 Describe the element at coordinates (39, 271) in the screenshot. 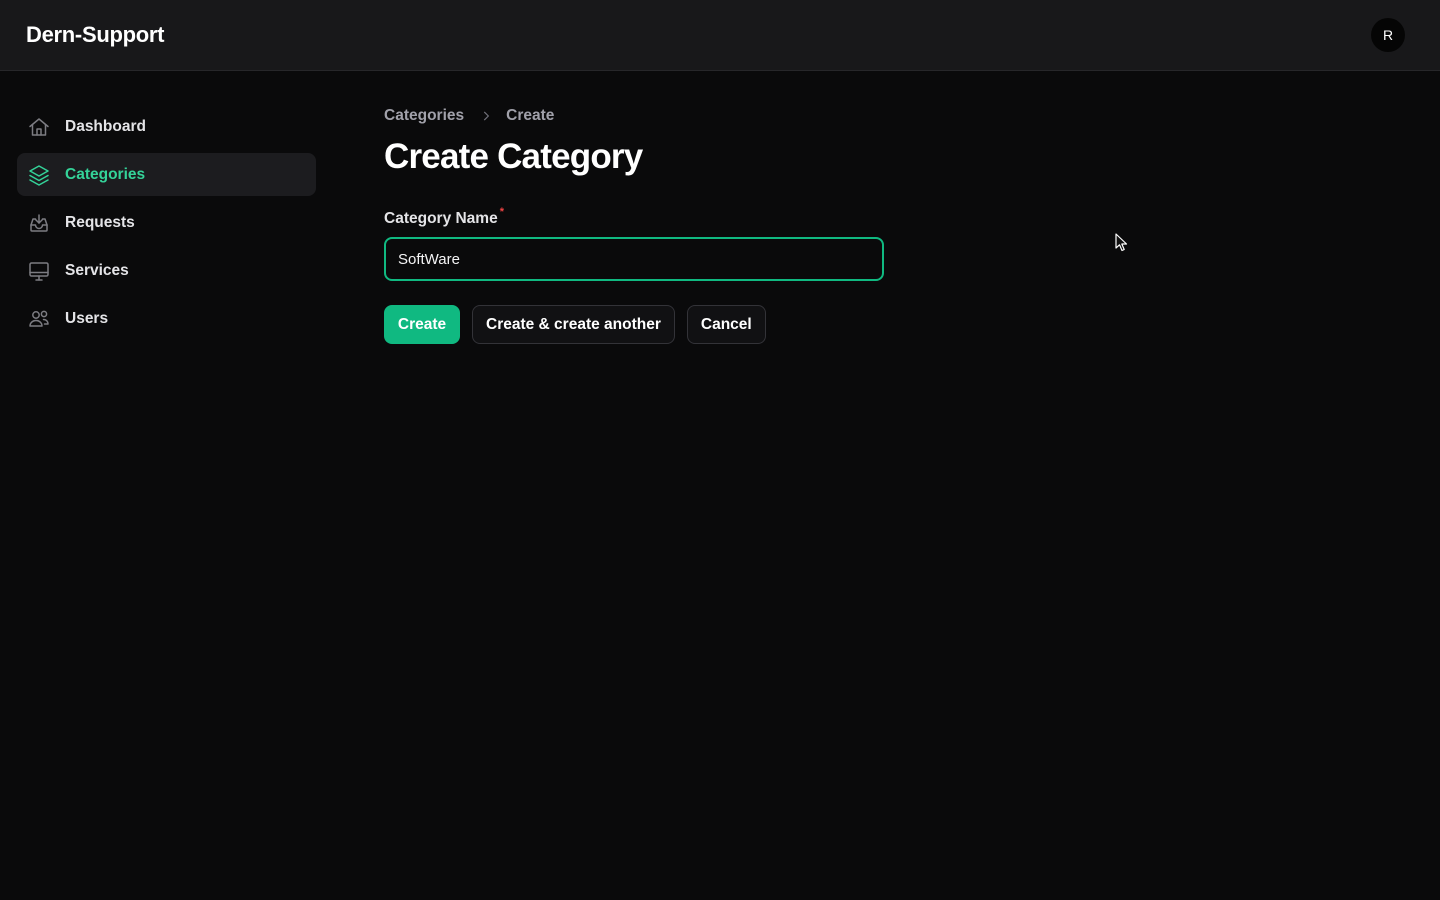

I see `monitor-icon` at that location.